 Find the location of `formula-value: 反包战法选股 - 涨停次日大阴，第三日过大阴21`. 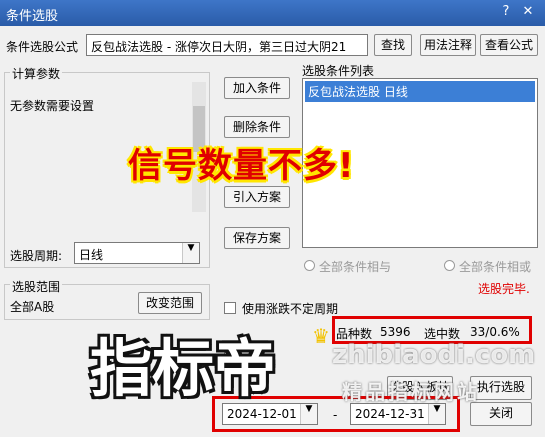

formula-value: 反包战法选股 - 涨停次日大阴，第三日过大阴21 is located at coordinates (219, 47).